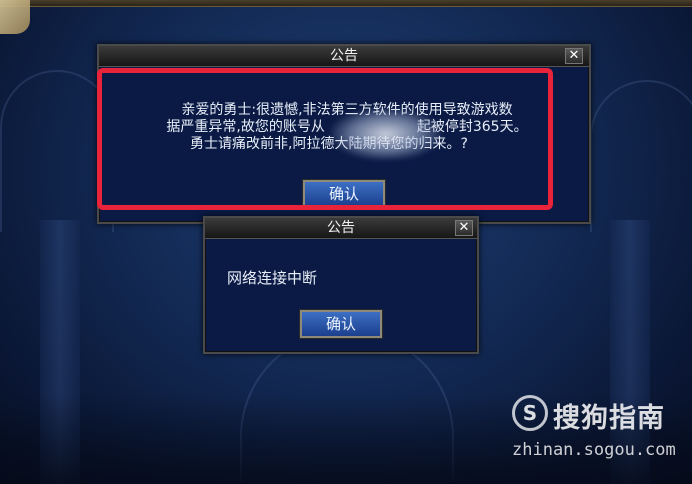 This screenshot has width=692, height=484. I want to click on background-arch-right, so click(641, 156).